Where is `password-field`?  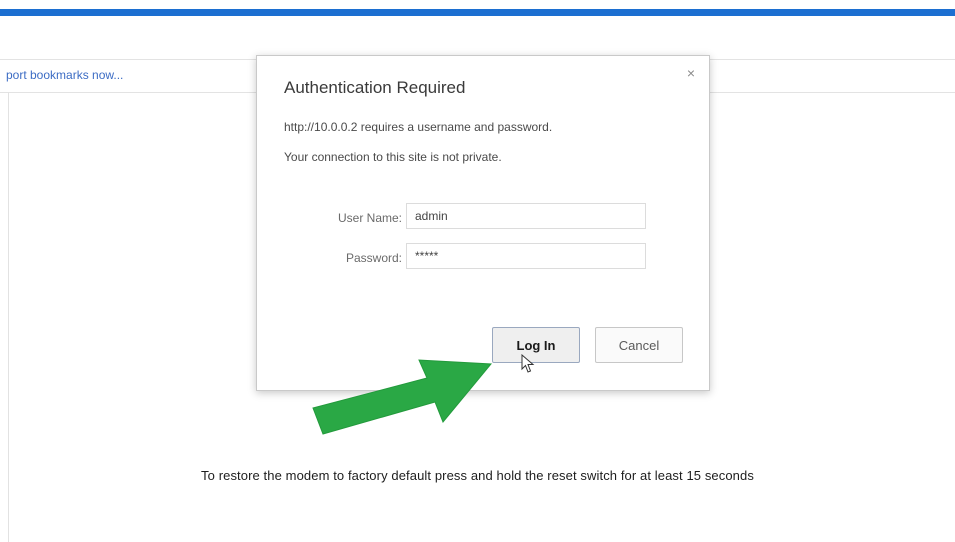 password-field is located at coordinates (526, 256).